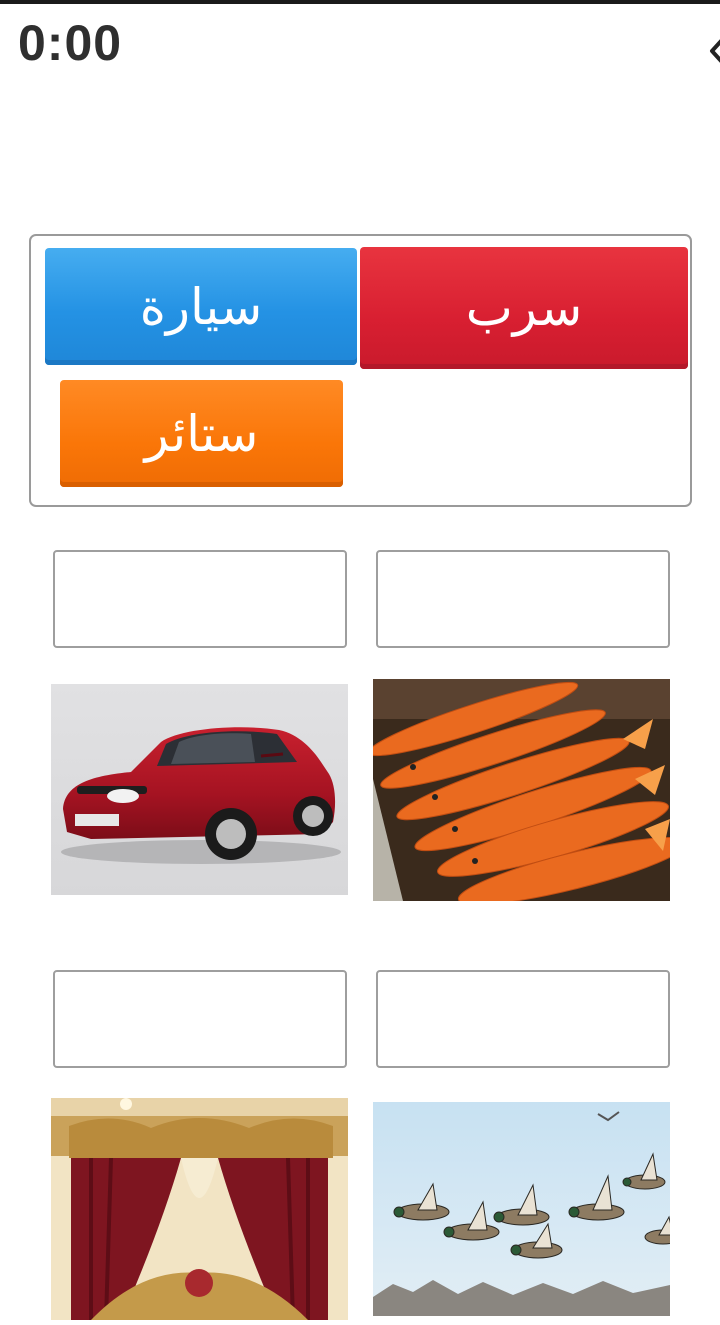  I want to click on timer: 0:00, so click(70, 43).